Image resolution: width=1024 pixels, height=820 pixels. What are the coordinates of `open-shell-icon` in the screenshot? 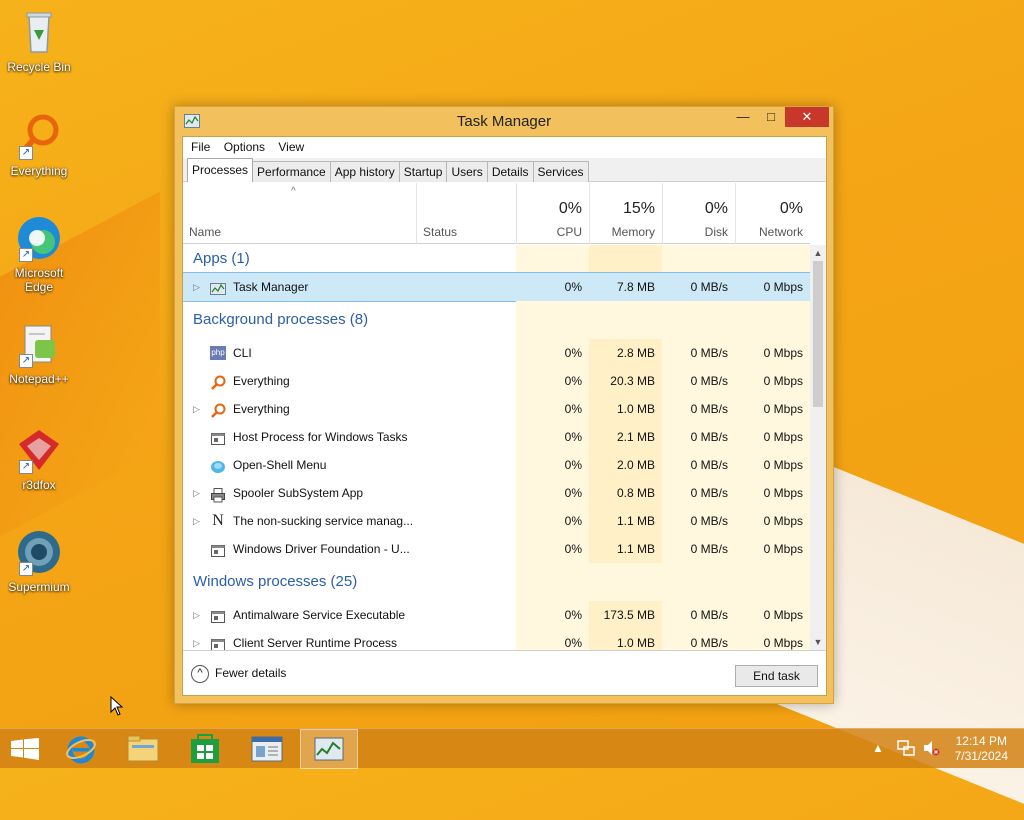 It's located at (218, 465).